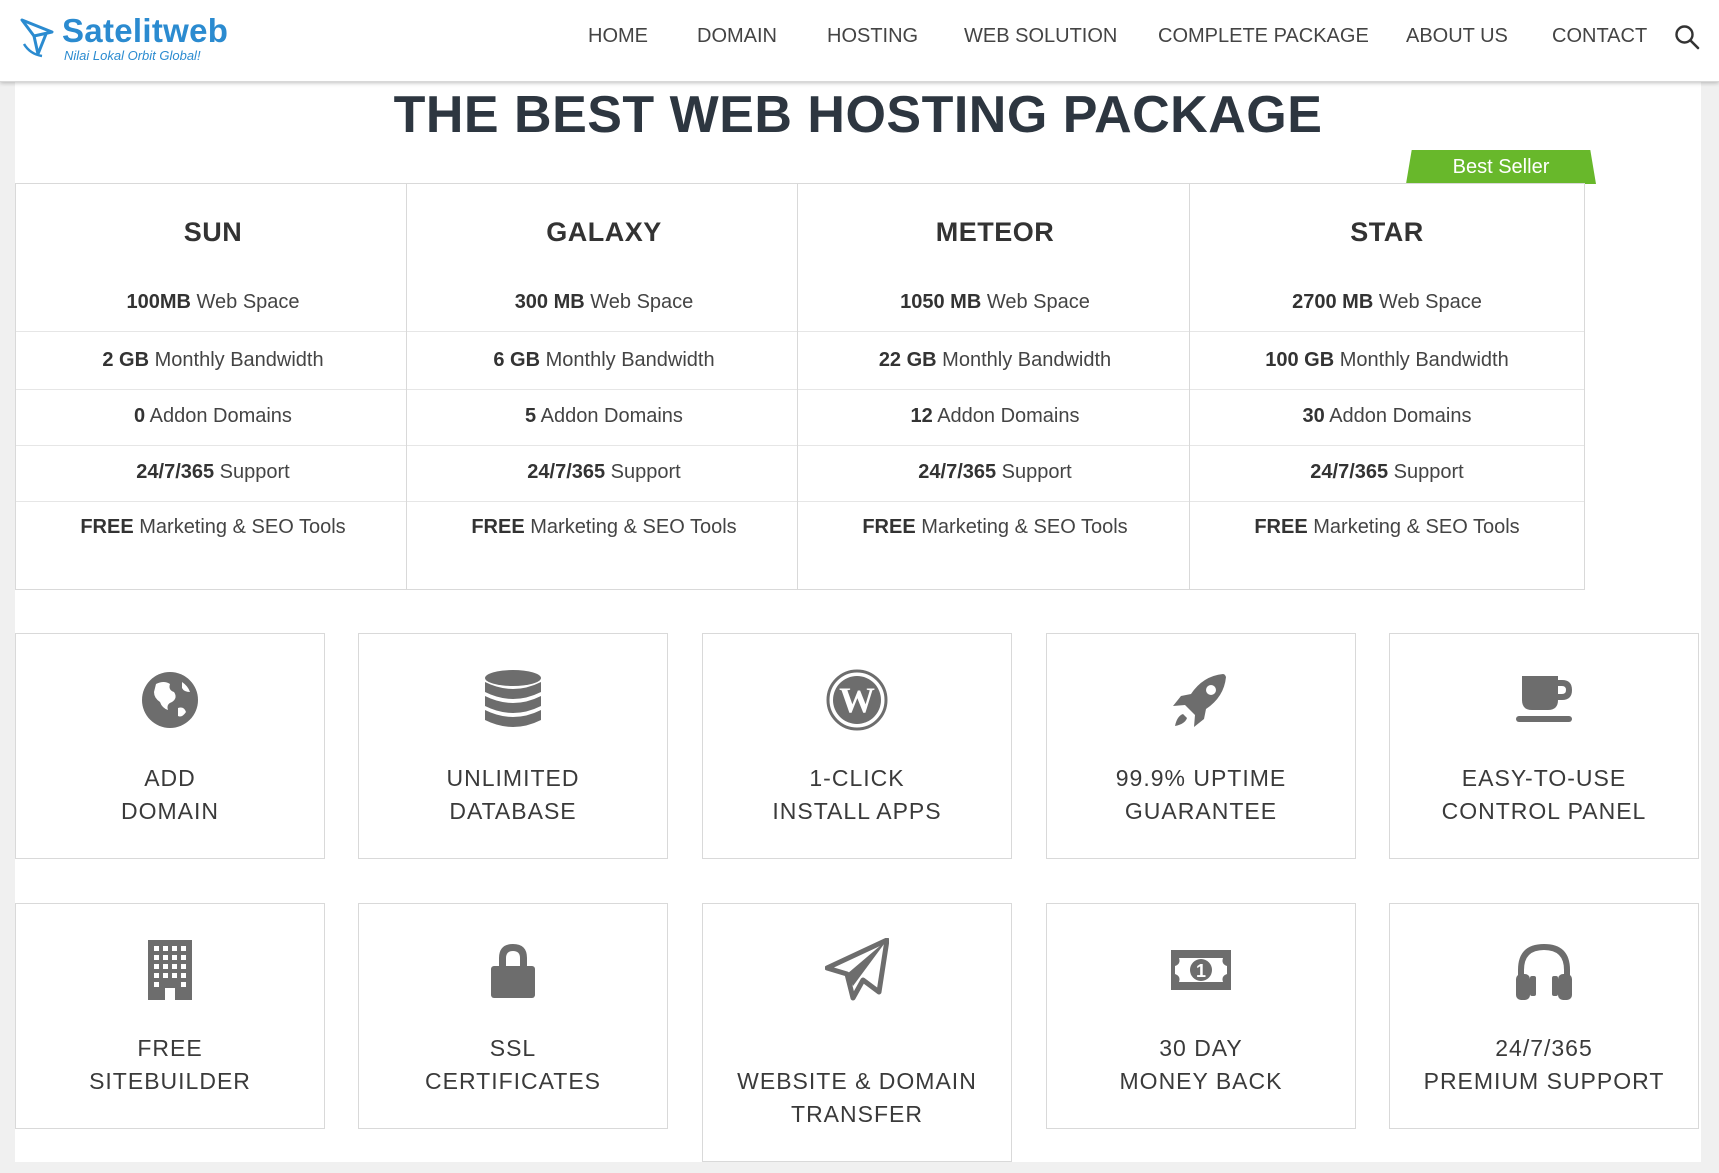  I want to click on nav-hosting: HOSTING, so click(872, 36).